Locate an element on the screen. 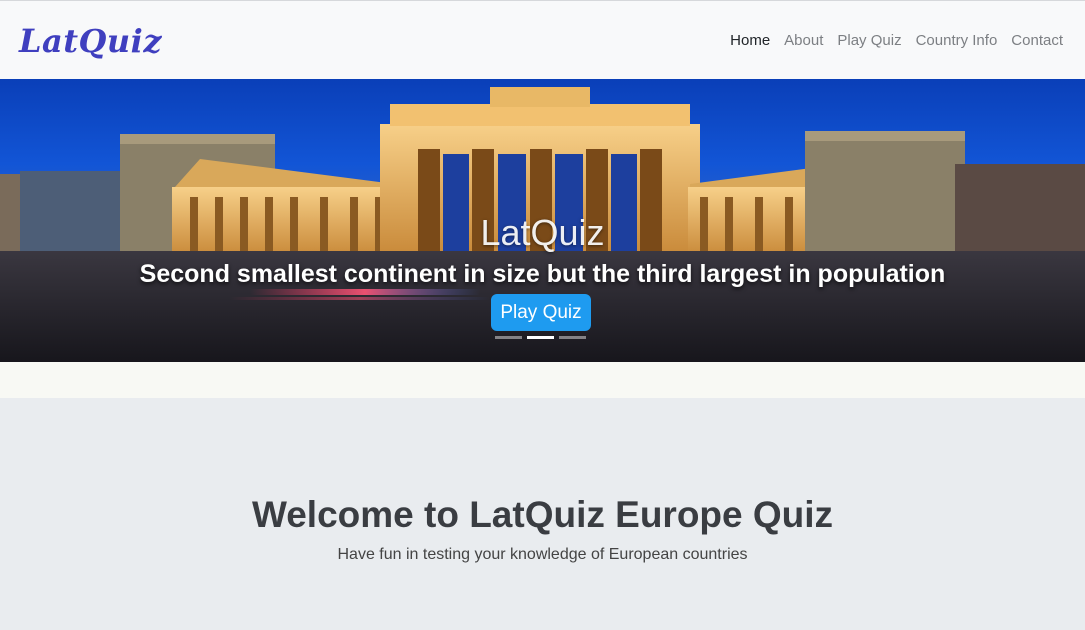  nav-link-play-quiz: Play Quiz is located at coordinates (869, 40).